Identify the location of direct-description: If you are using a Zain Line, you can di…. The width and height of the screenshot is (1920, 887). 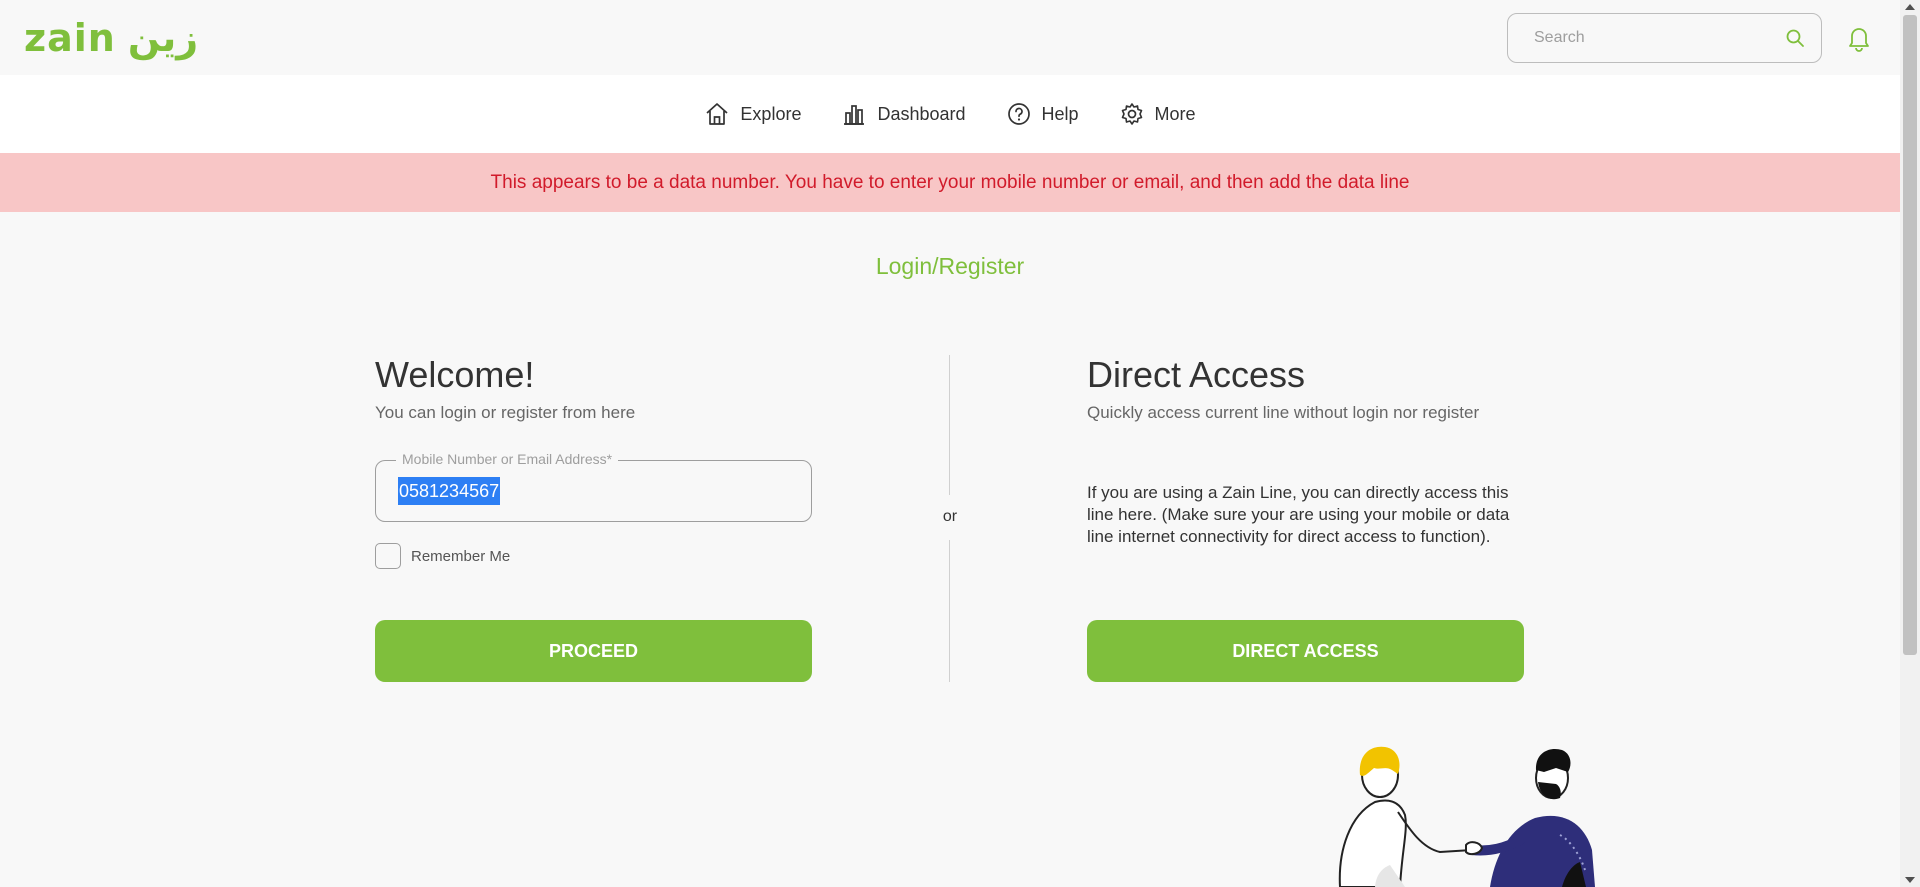
(1298, 514).